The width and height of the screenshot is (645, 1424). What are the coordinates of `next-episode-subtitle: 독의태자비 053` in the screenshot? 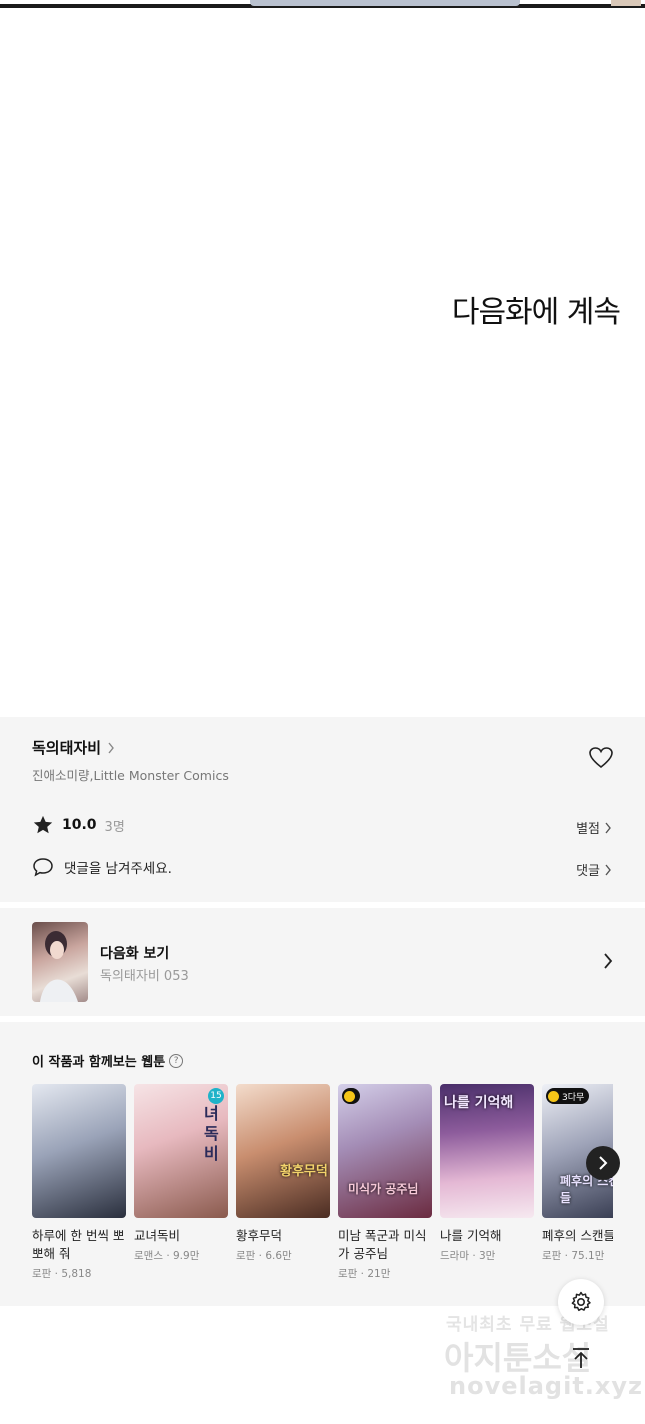 It's located at (144, 976).